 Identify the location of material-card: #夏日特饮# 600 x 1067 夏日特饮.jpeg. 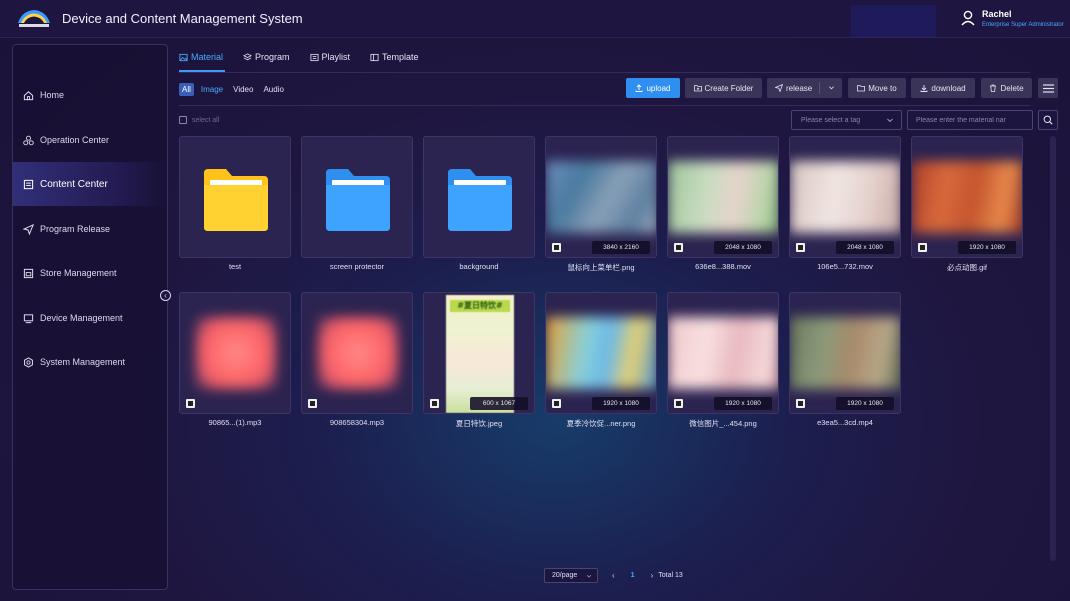
(479, 360).